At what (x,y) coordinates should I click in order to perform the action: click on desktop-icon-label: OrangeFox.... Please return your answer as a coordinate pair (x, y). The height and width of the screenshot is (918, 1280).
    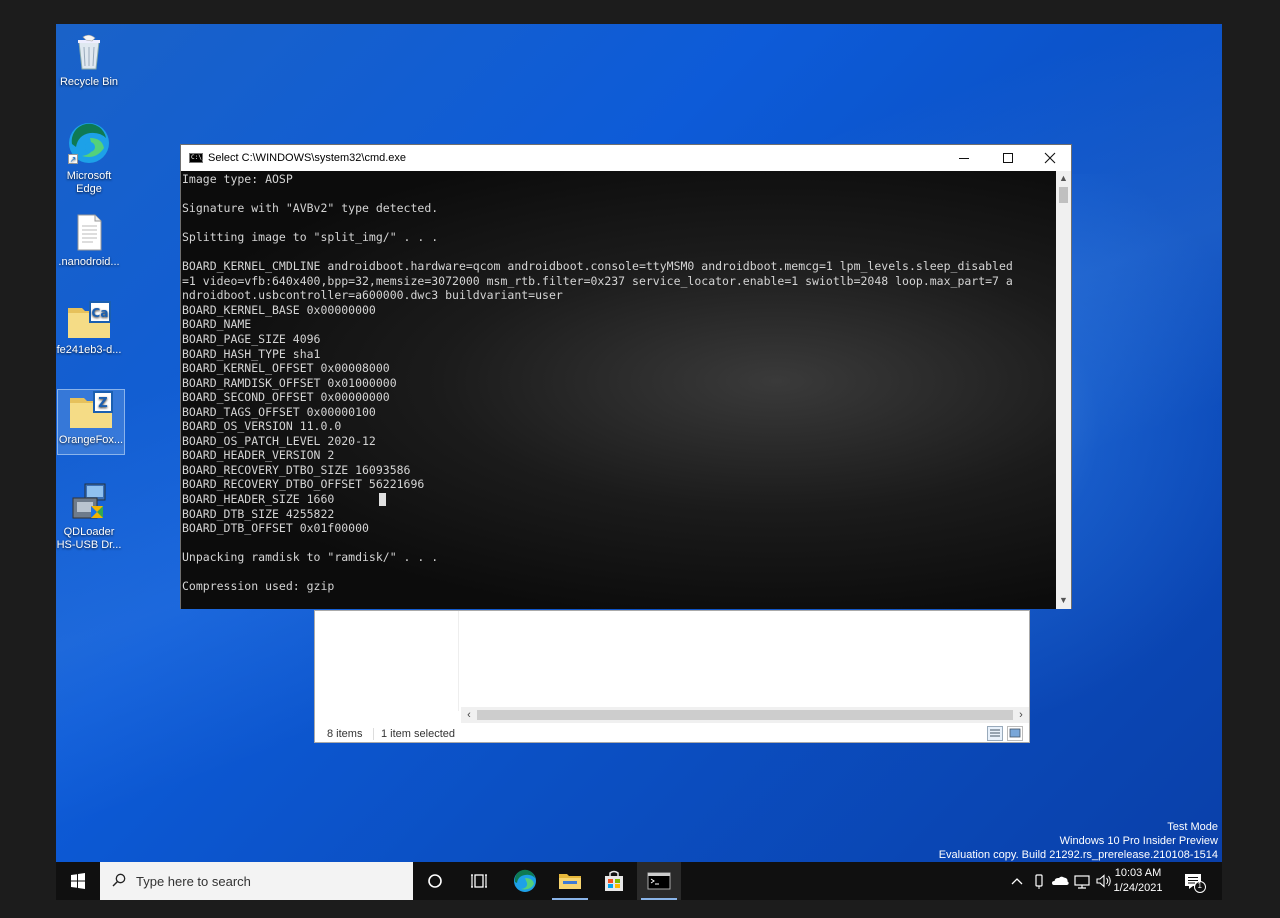
    Looking at the image, I should click on (91, 440).